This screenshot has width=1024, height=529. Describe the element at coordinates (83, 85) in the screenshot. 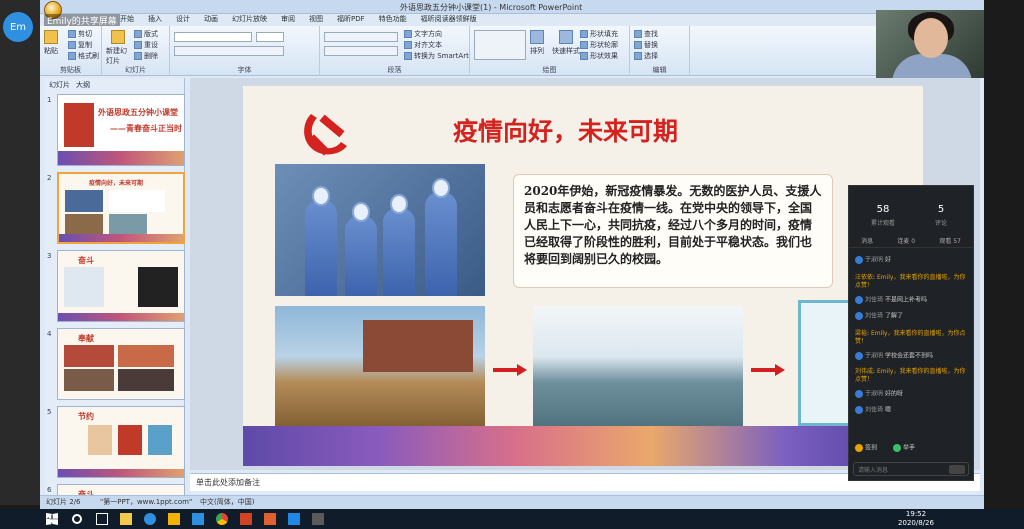

I see `tab-outline: 大纲` at that location.